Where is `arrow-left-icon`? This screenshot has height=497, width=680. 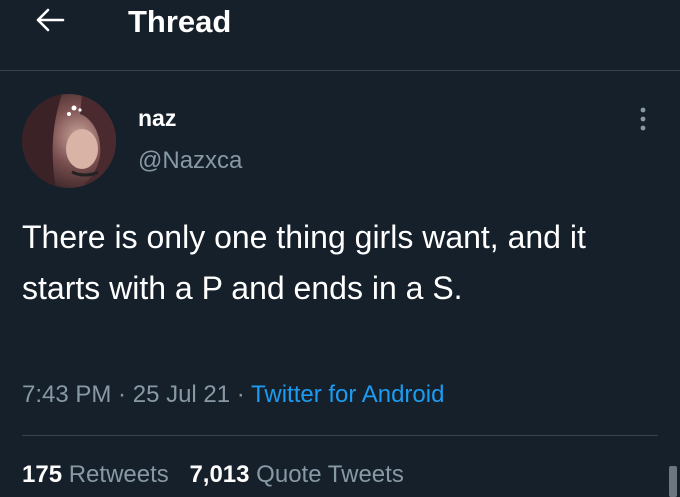 arrow-left-icon is located at coordinates (50, 22).